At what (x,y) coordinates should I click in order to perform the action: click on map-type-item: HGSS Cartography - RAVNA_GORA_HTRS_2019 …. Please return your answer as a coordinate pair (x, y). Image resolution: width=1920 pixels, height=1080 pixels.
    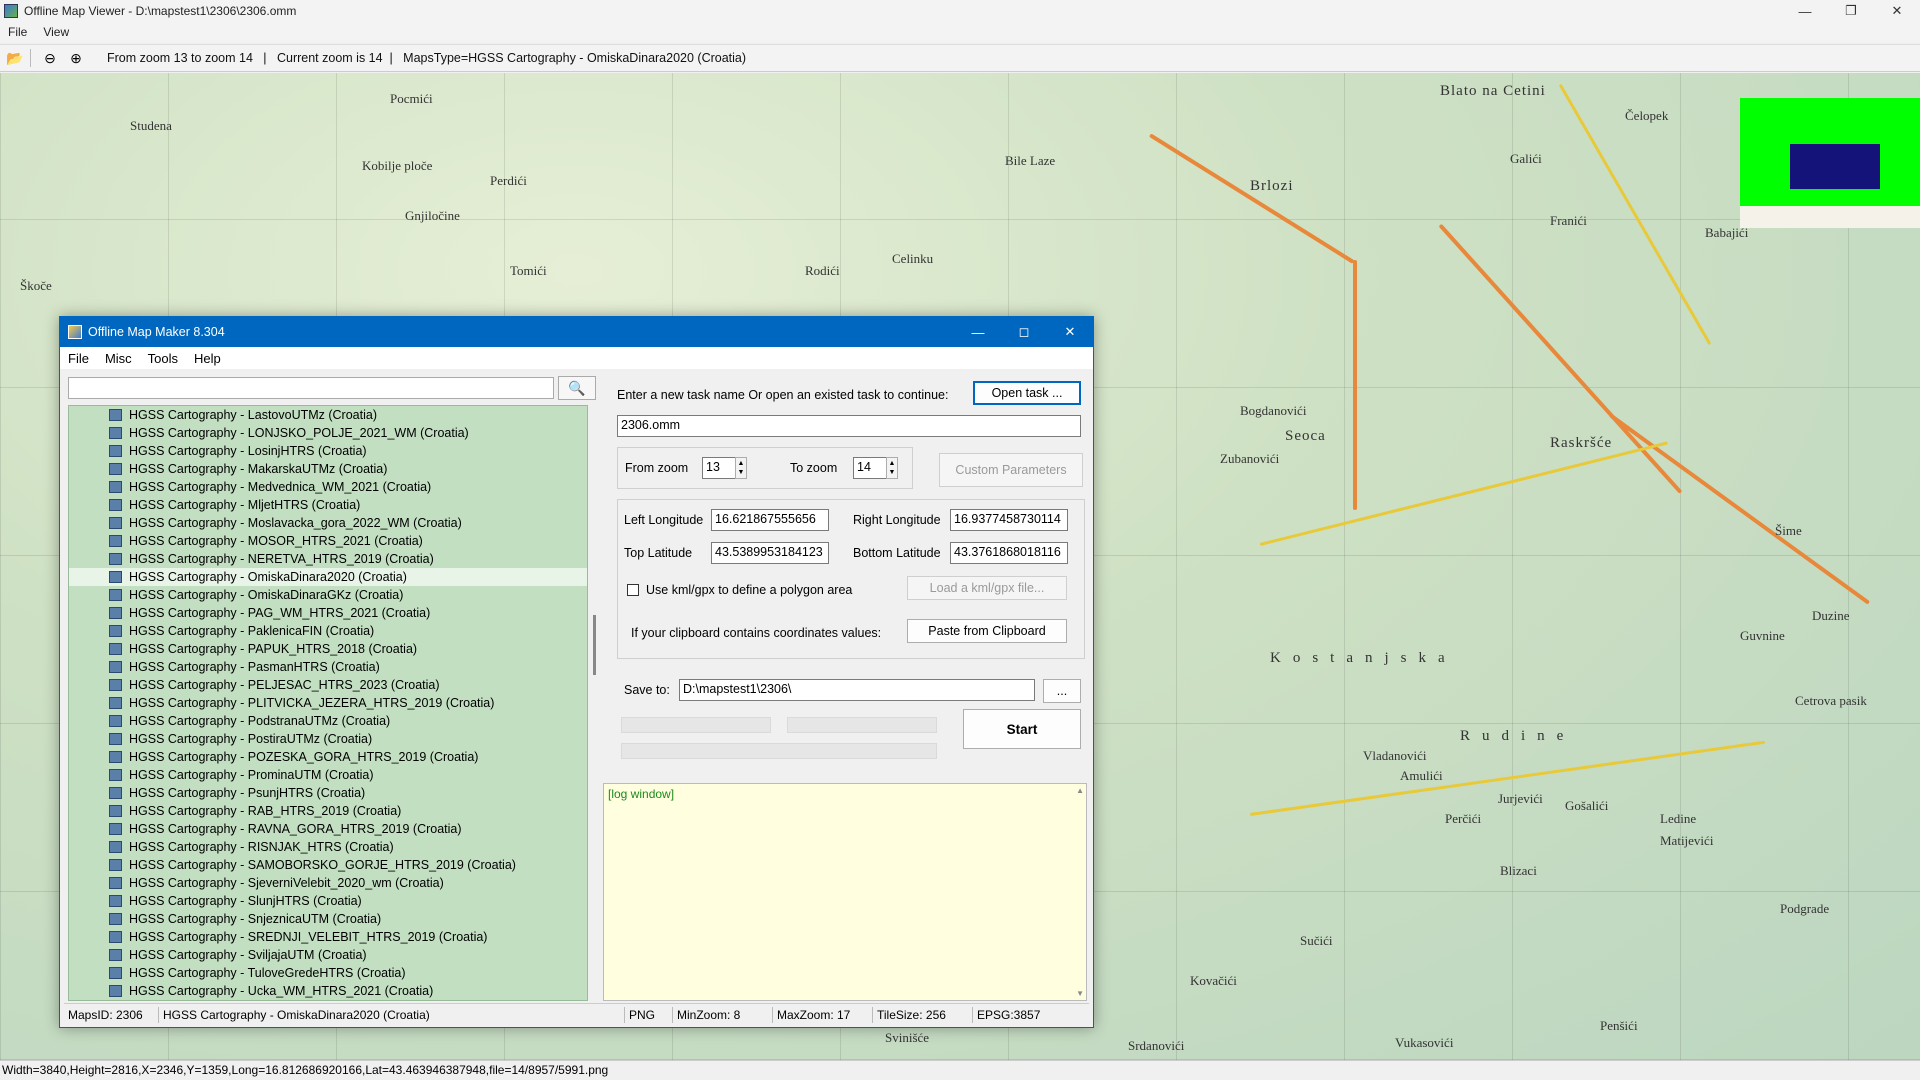
    Looking at the image, I should click on (328, 829).